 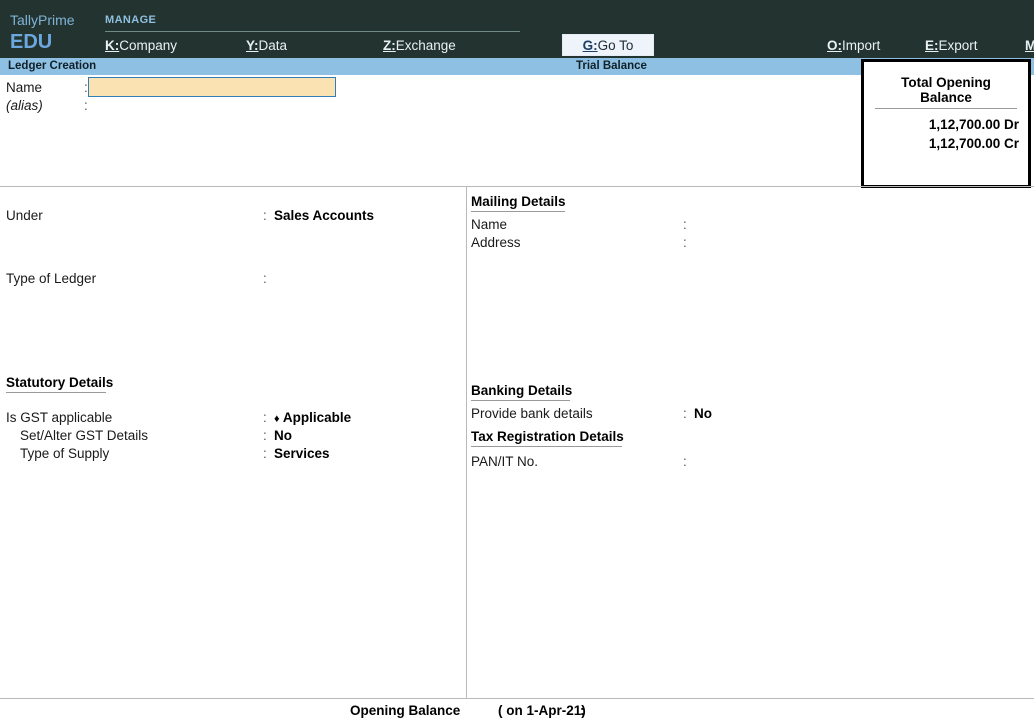 I want to click on goto-button-label: Go To, so click(x=615, y=45).